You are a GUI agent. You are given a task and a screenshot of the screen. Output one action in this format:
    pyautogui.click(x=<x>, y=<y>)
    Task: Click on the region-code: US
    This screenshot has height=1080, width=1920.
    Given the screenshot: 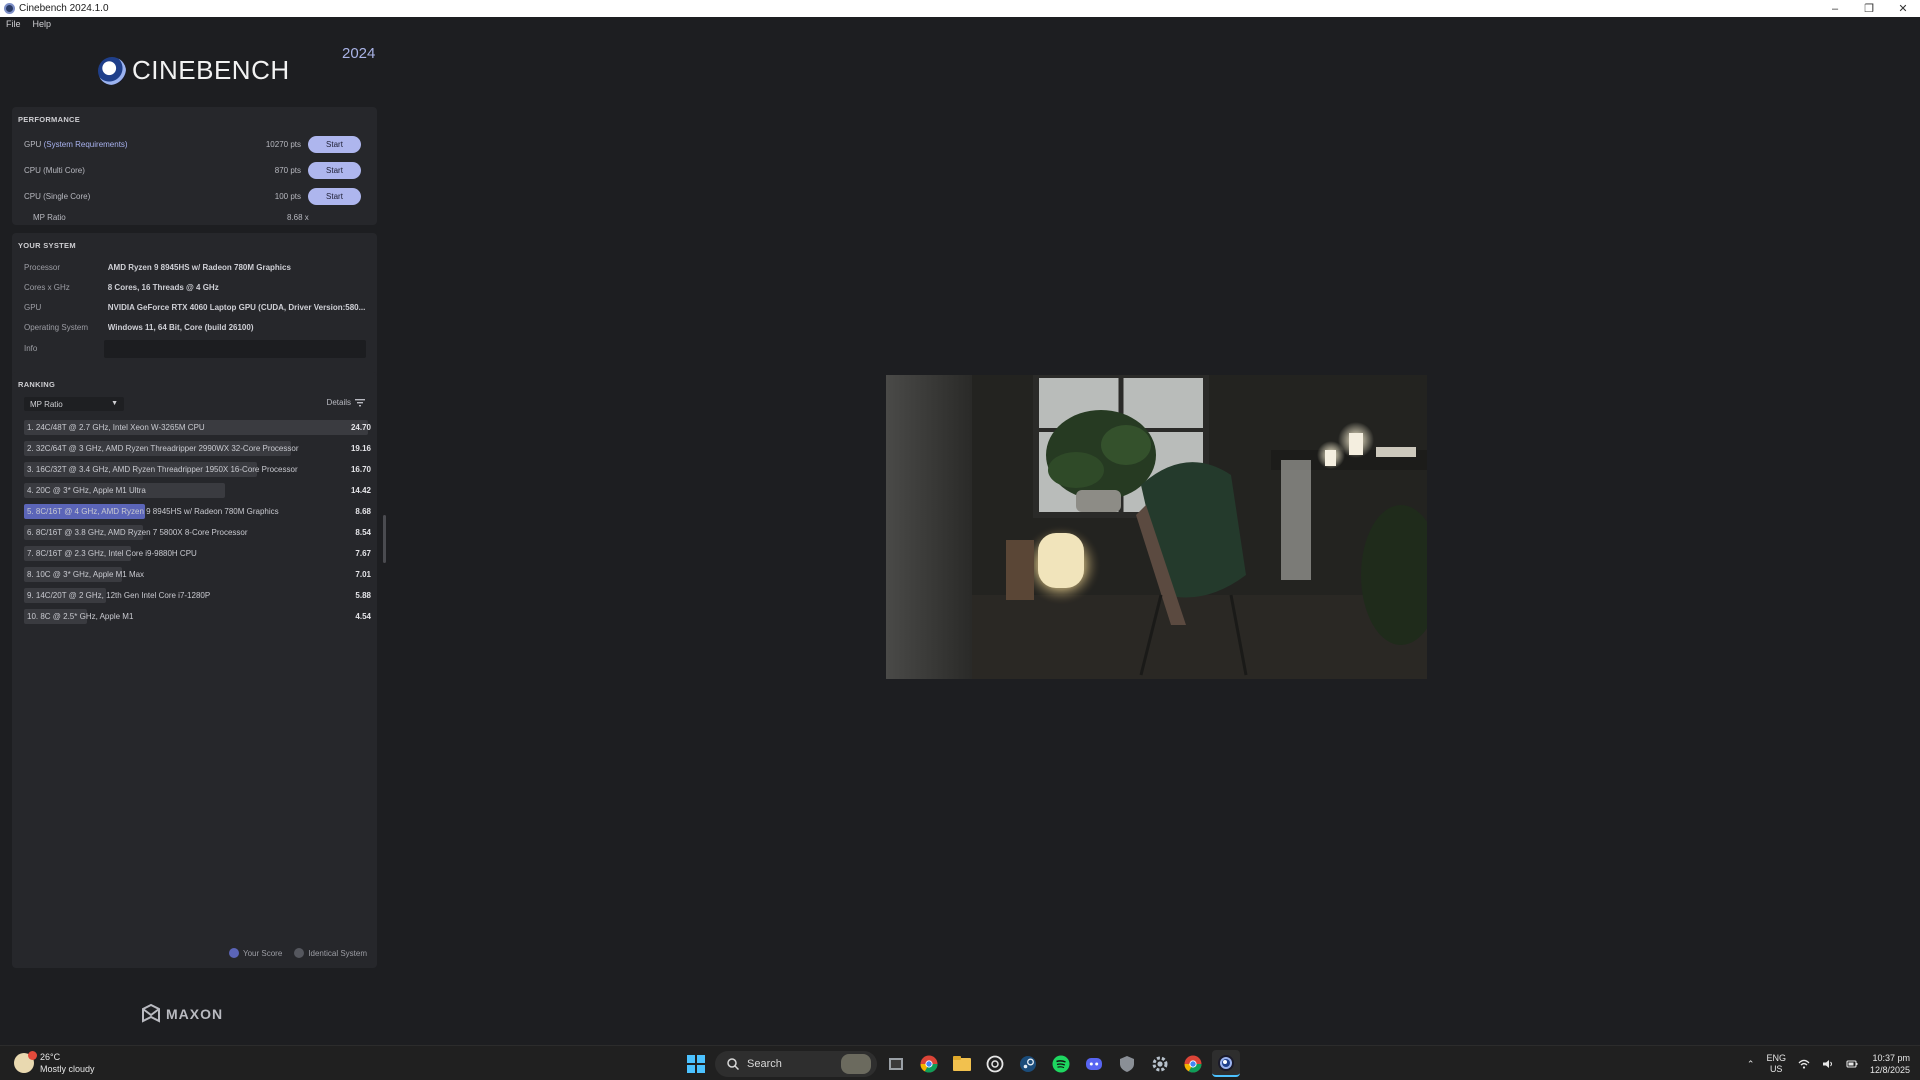 What is the action you would take?
    pyautogui.click(x=1776, y=1069)
    